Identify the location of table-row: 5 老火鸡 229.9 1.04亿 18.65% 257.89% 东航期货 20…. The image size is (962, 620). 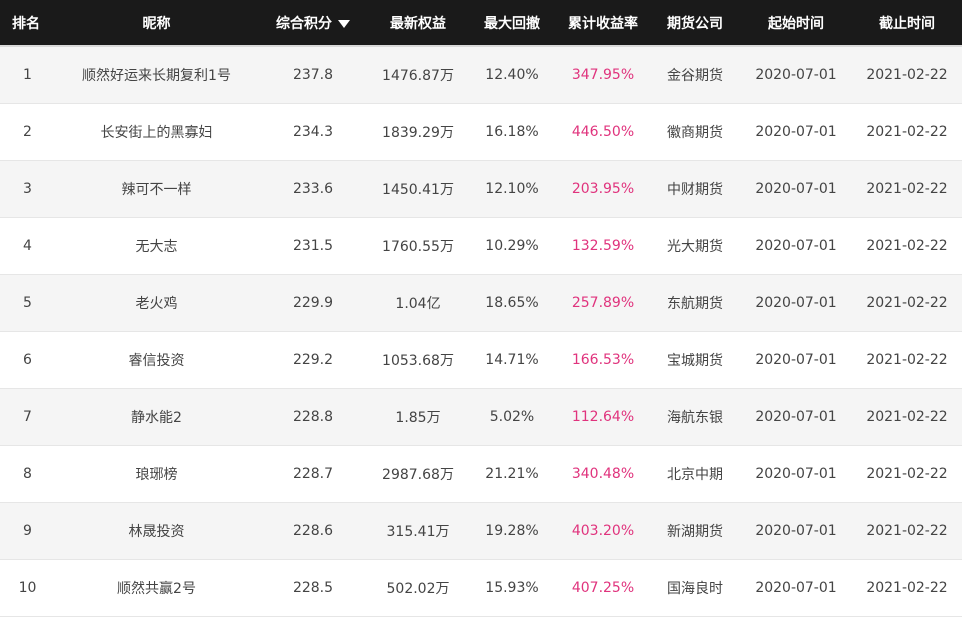
(481, 303).